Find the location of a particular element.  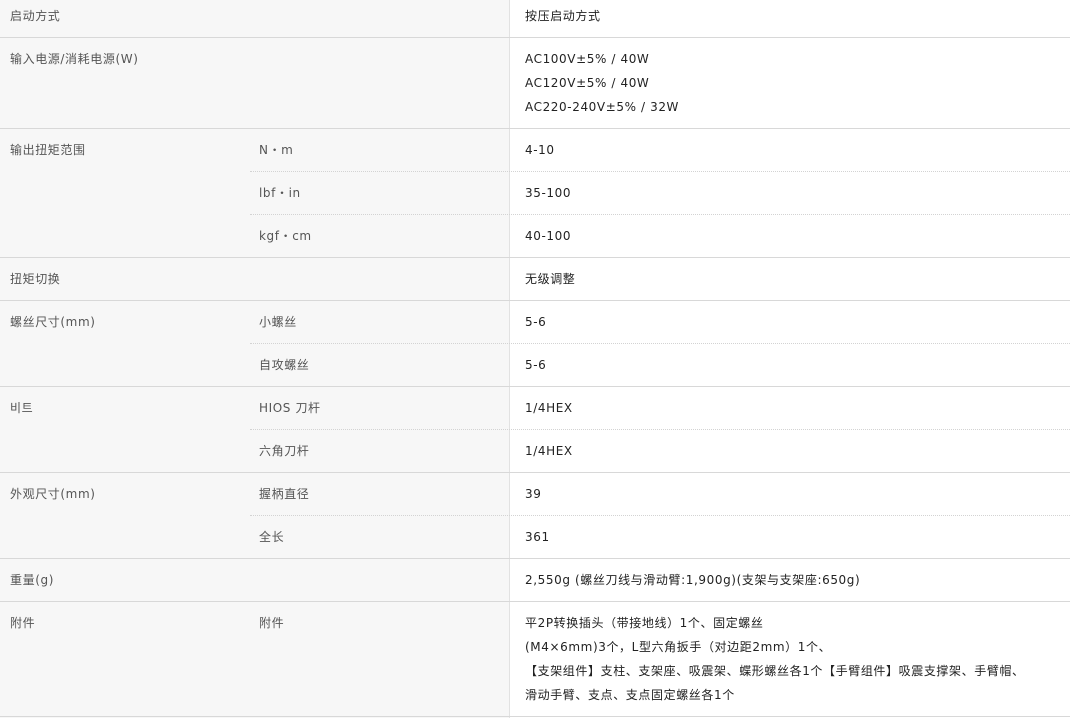

row-label-torque-switch: 扭矩切换 is located at coordinates (35, 279).